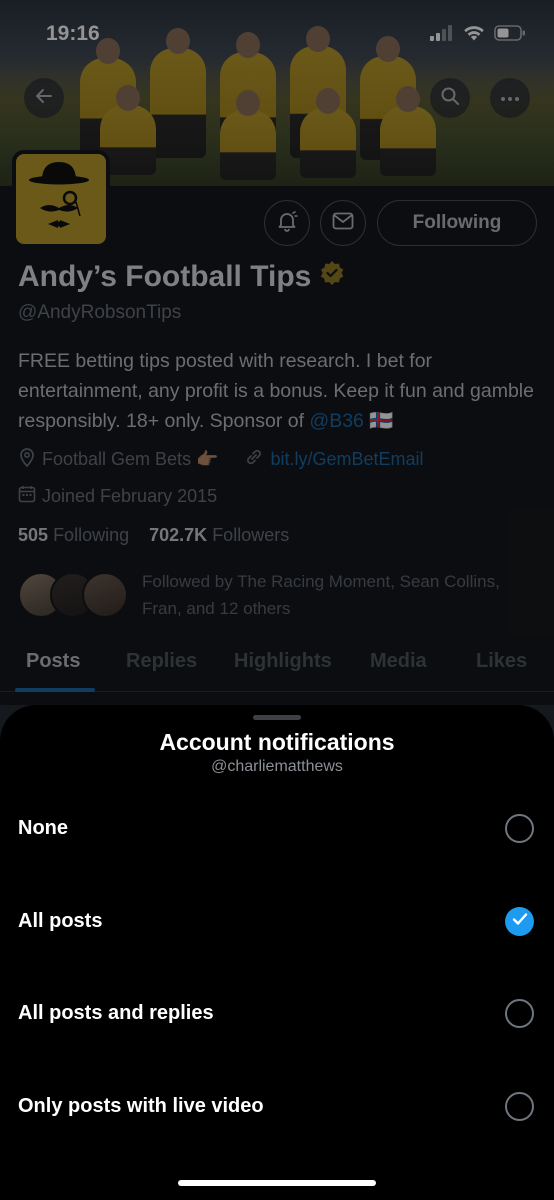 The image size is (554, 1200). I want to click on search-icon, so click(450, 98).